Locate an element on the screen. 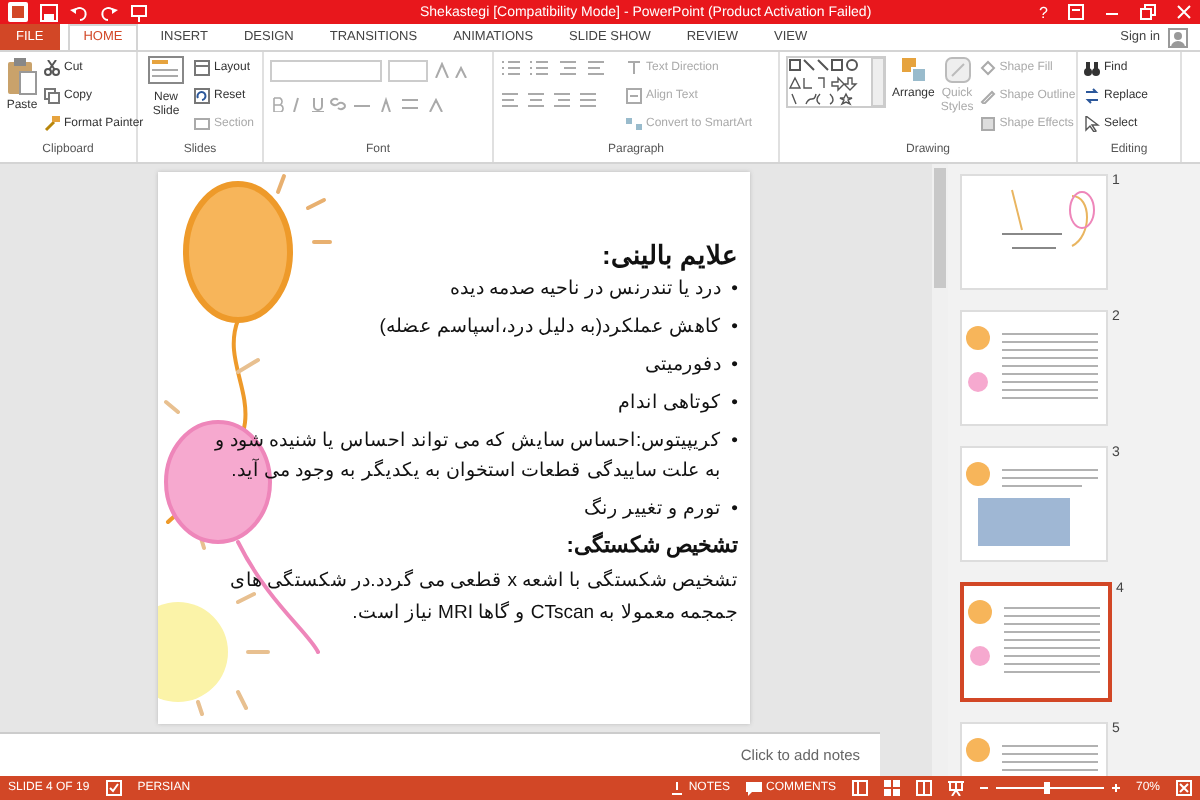 This screenshot has height=800, width=1200. quick-styles-icon is located at coordinates (957, 70).